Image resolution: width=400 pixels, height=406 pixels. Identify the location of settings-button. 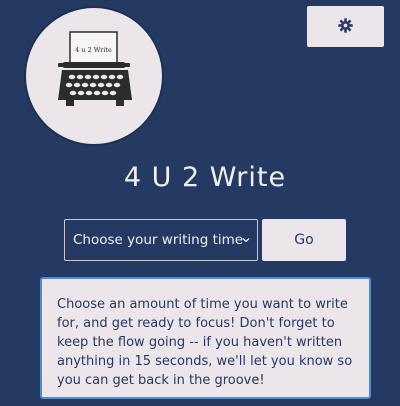
(345, 26).